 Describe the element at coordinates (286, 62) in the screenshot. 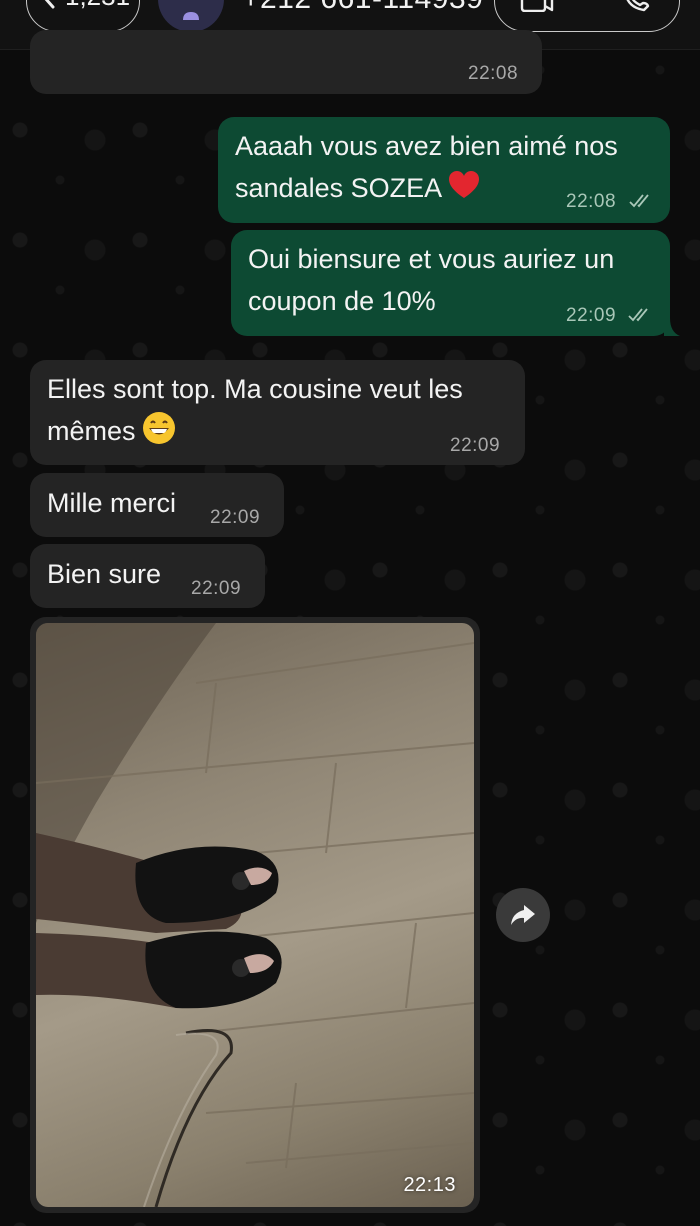

I see `message-bubble-incoming: 22:08` at that location.